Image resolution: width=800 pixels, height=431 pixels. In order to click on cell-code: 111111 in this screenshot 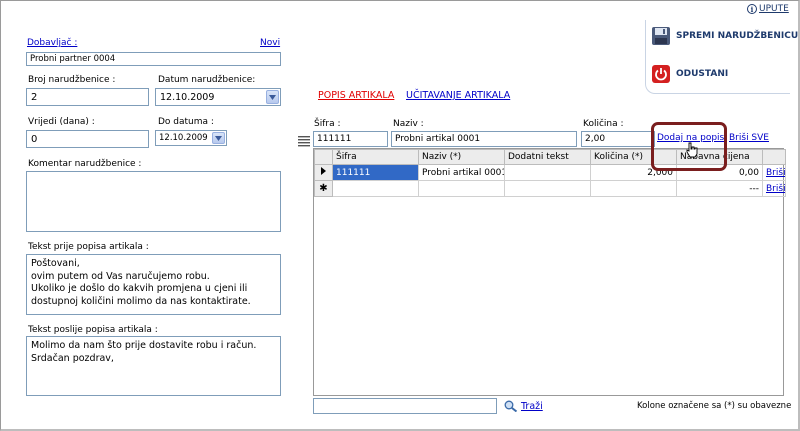, I will do `click(375, 172)`.